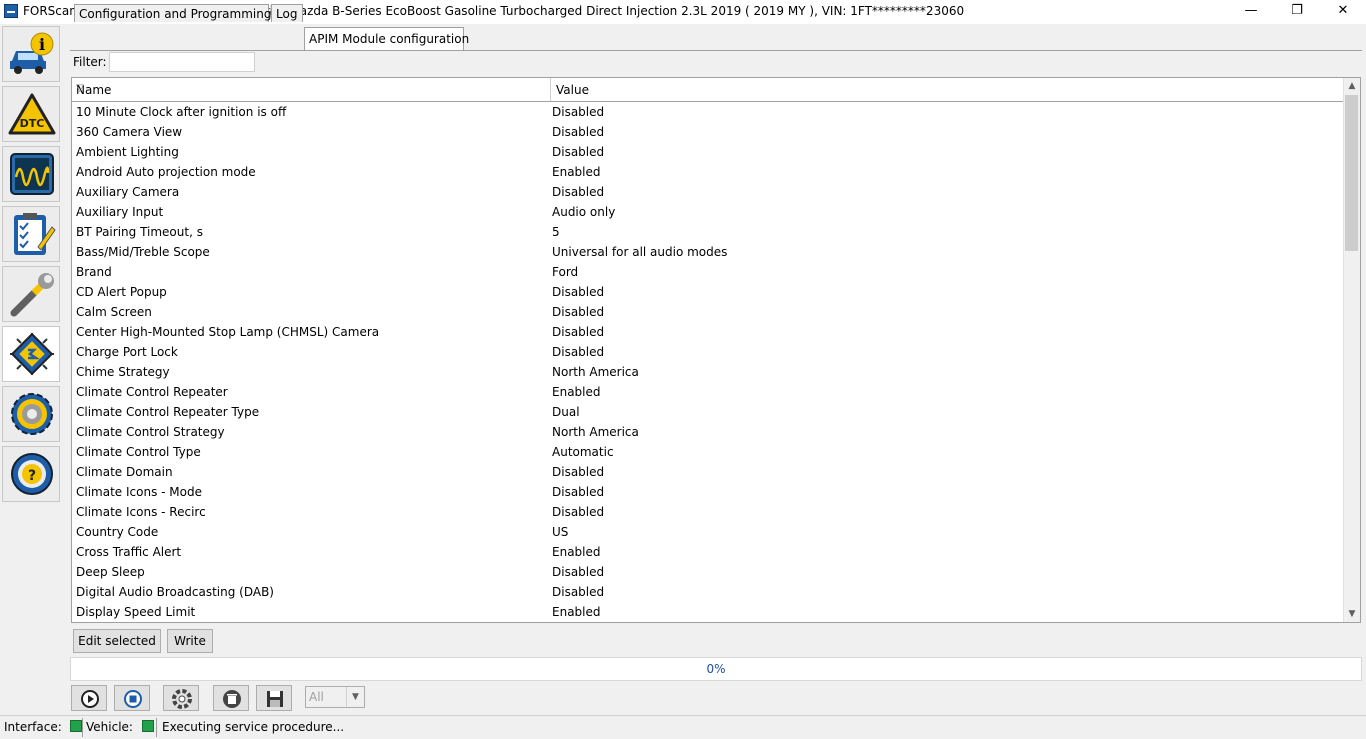 This screenshot has width=1366, height=739. I want to click on row-name-cell: Climate Control Strategy, so click(150, 432).